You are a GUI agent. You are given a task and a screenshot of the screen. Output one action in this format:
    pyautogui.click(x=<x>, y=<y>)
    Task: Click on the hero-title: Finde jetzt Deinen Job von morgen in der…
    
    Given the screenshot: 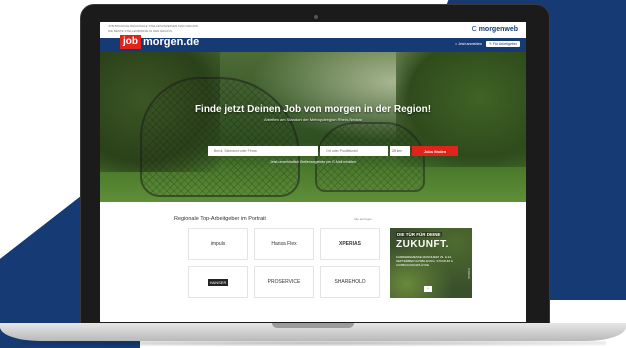 What is the action you would take?
    pyautogui.click(x=313, y=109)
    